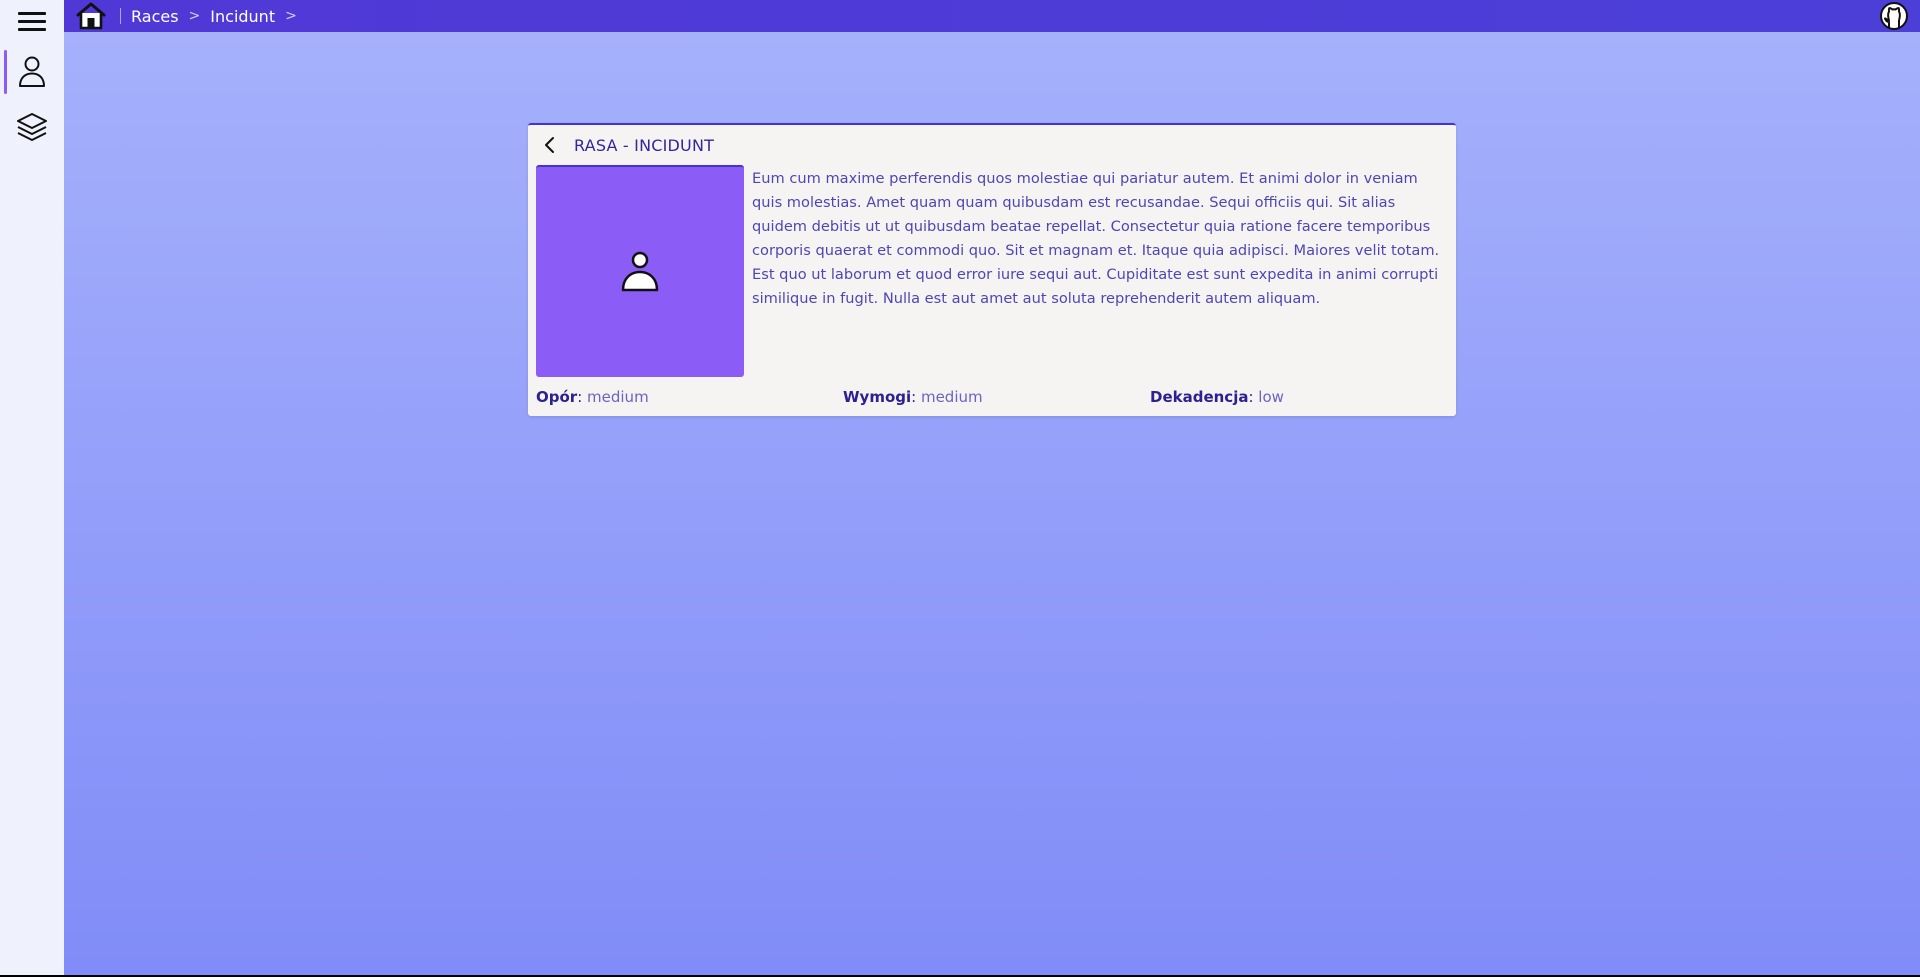 This screenshot has width=1920, height=977. I want to click on stat-dekadencja: Dekadencja: low, so click(1217, 397).